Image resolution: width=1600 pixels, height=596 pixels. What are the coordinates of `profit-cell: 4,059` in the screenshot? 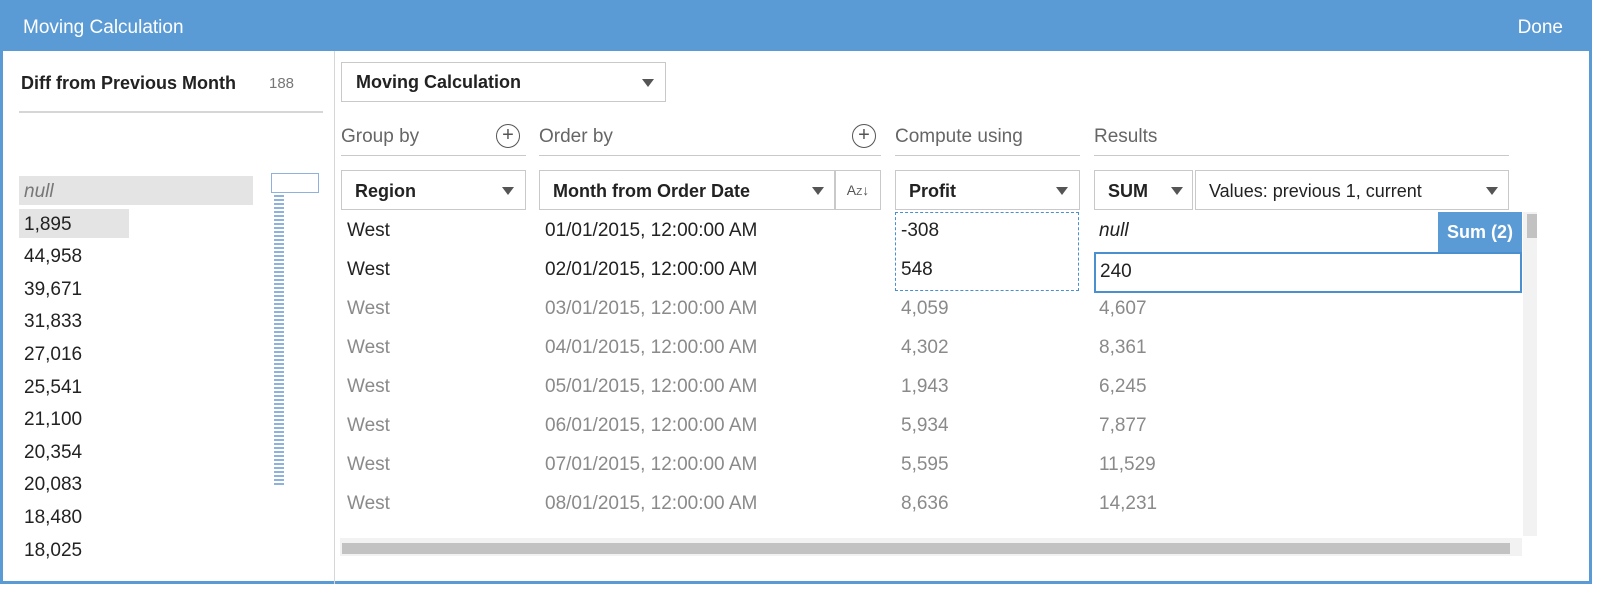 It's located at (925, 308).